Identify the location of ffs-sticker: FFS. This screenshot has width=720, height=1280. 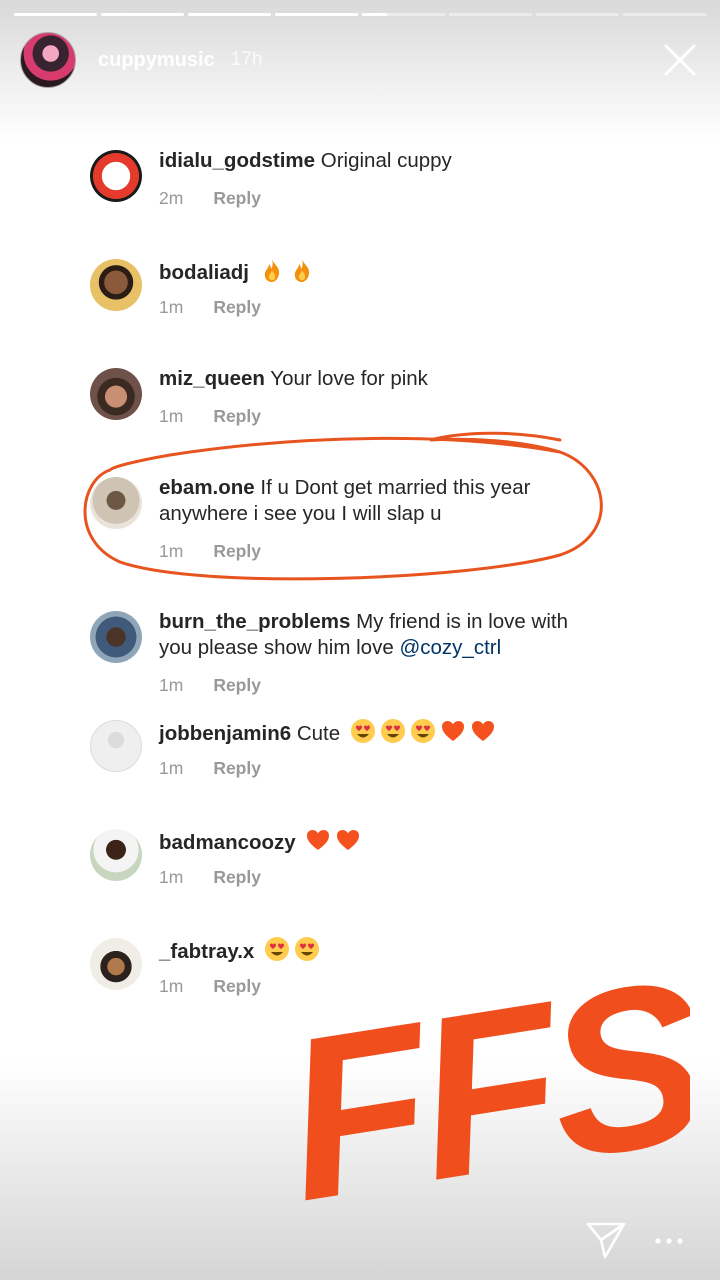
(490, 1080).